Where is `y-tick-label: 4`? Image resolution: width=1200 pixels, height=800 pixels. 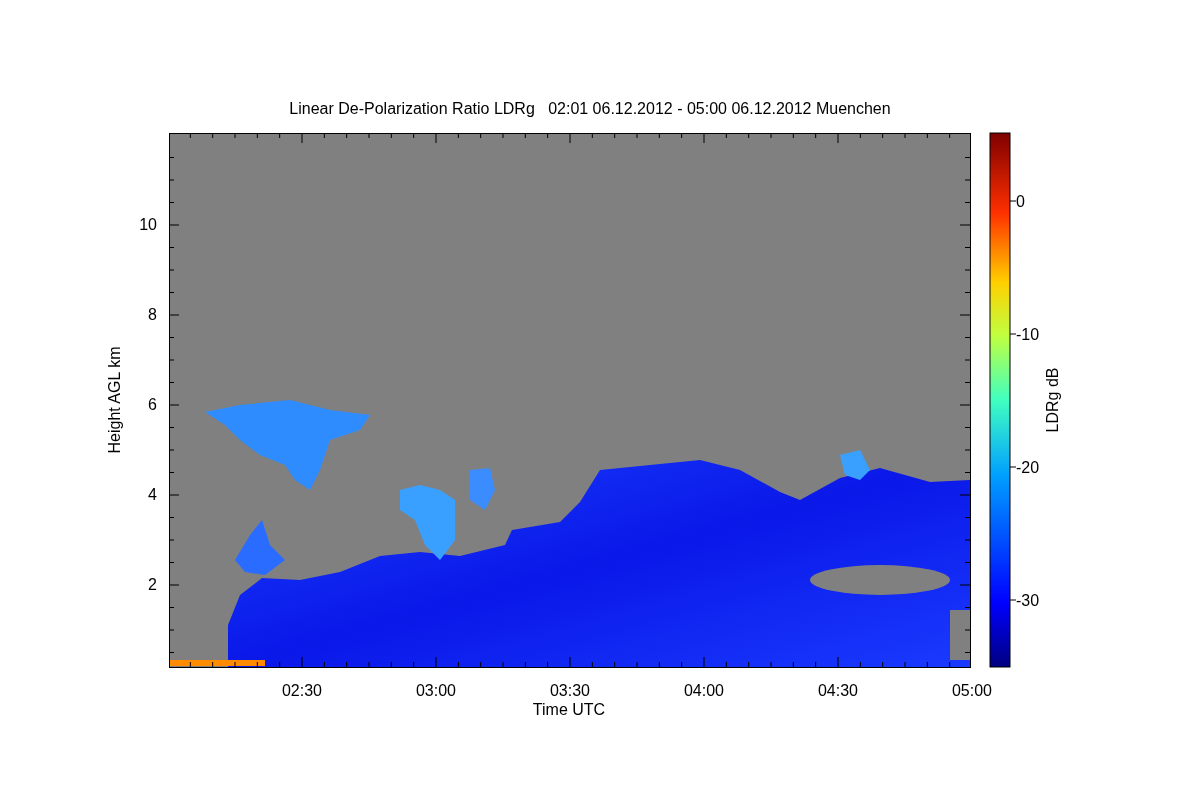 y-tick-label: 4 is located at coordinates (152, 494).